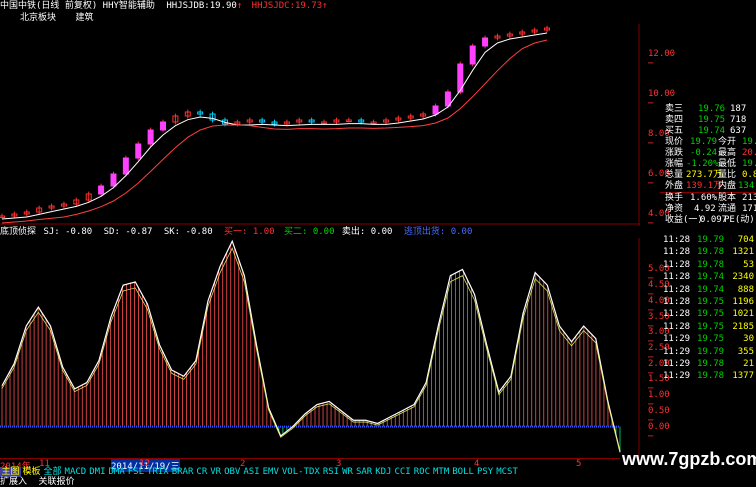 The height and width of the screenshot is (487, 756). What do you see at coordinates (674, 142) in the screenshot?
I see `quote-label: 现价` at bounding box center [674, 142].